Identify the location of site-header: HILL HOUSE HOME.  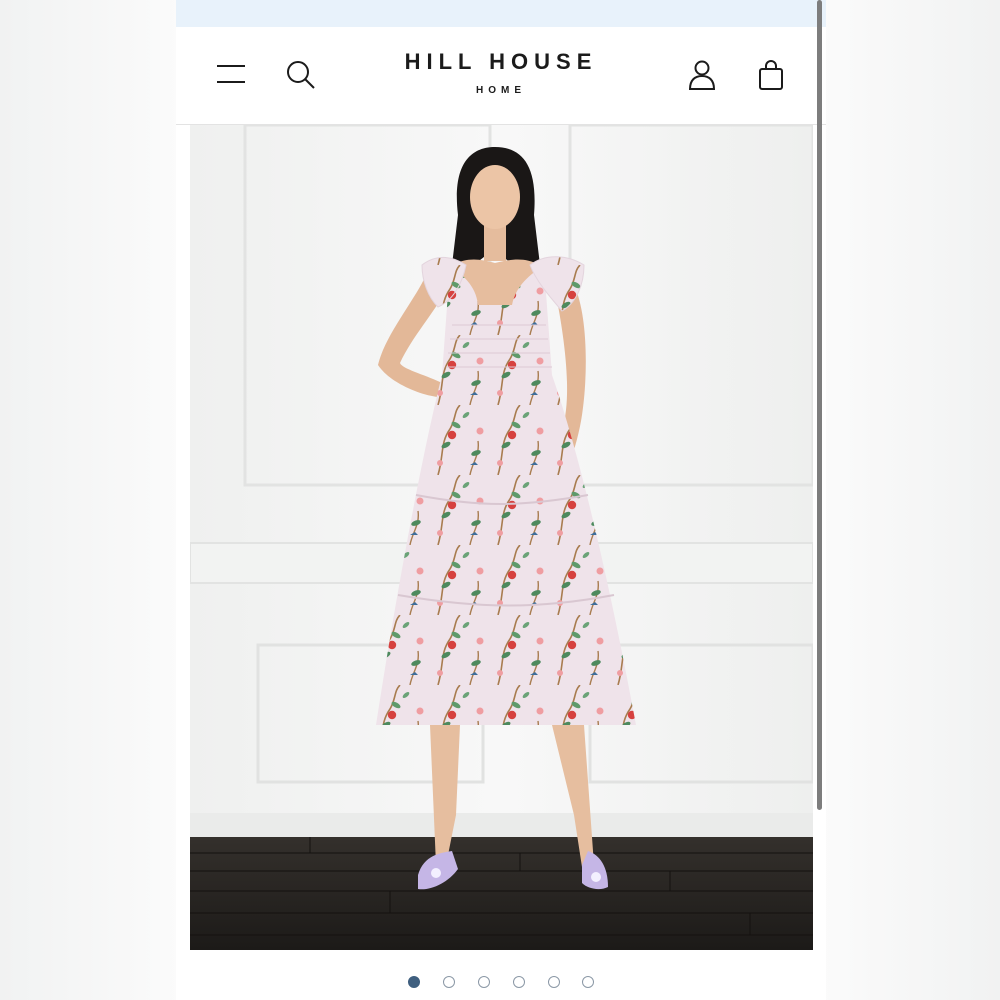
(501, 76).